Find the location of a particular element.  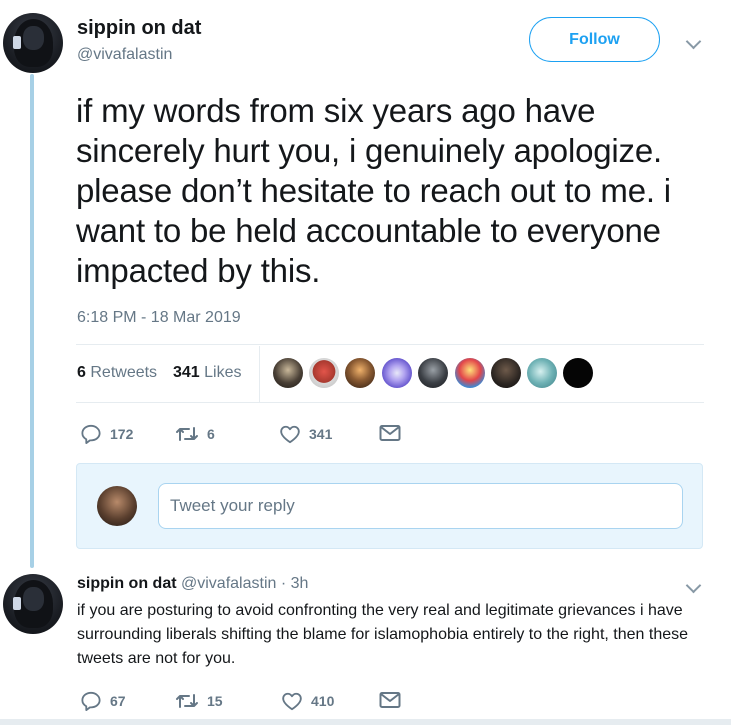

divider-top is located at coordinates (390, 344).